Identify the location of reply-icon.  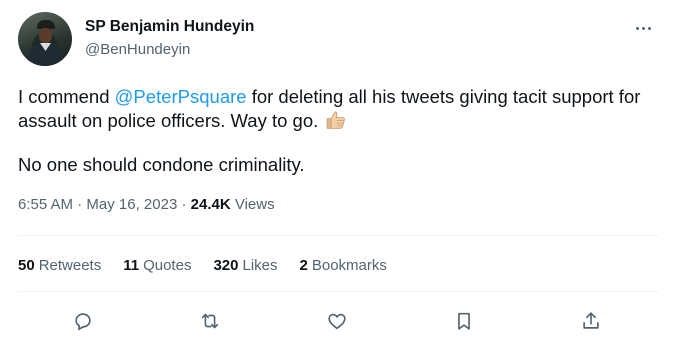
(83, 322).